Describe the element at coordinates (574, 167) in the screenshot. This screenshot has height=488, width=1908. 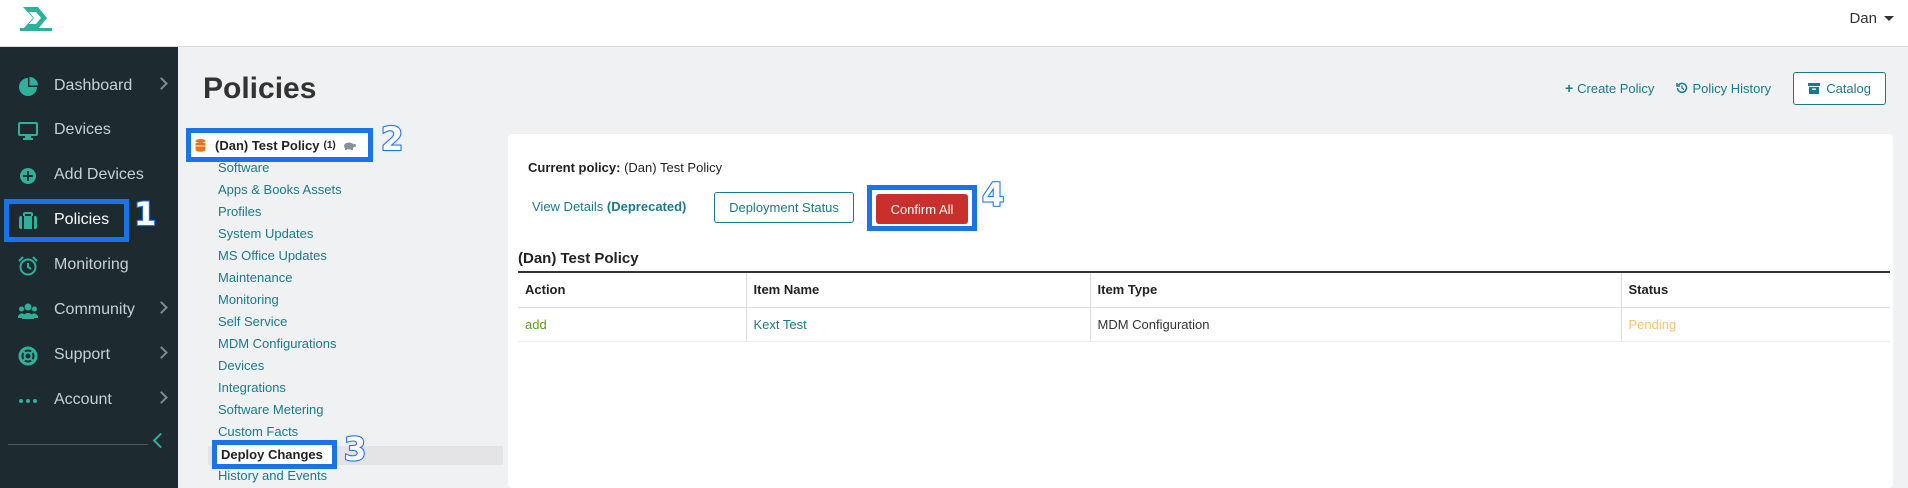
I see `current-policy-label: Current policy:` at that location.